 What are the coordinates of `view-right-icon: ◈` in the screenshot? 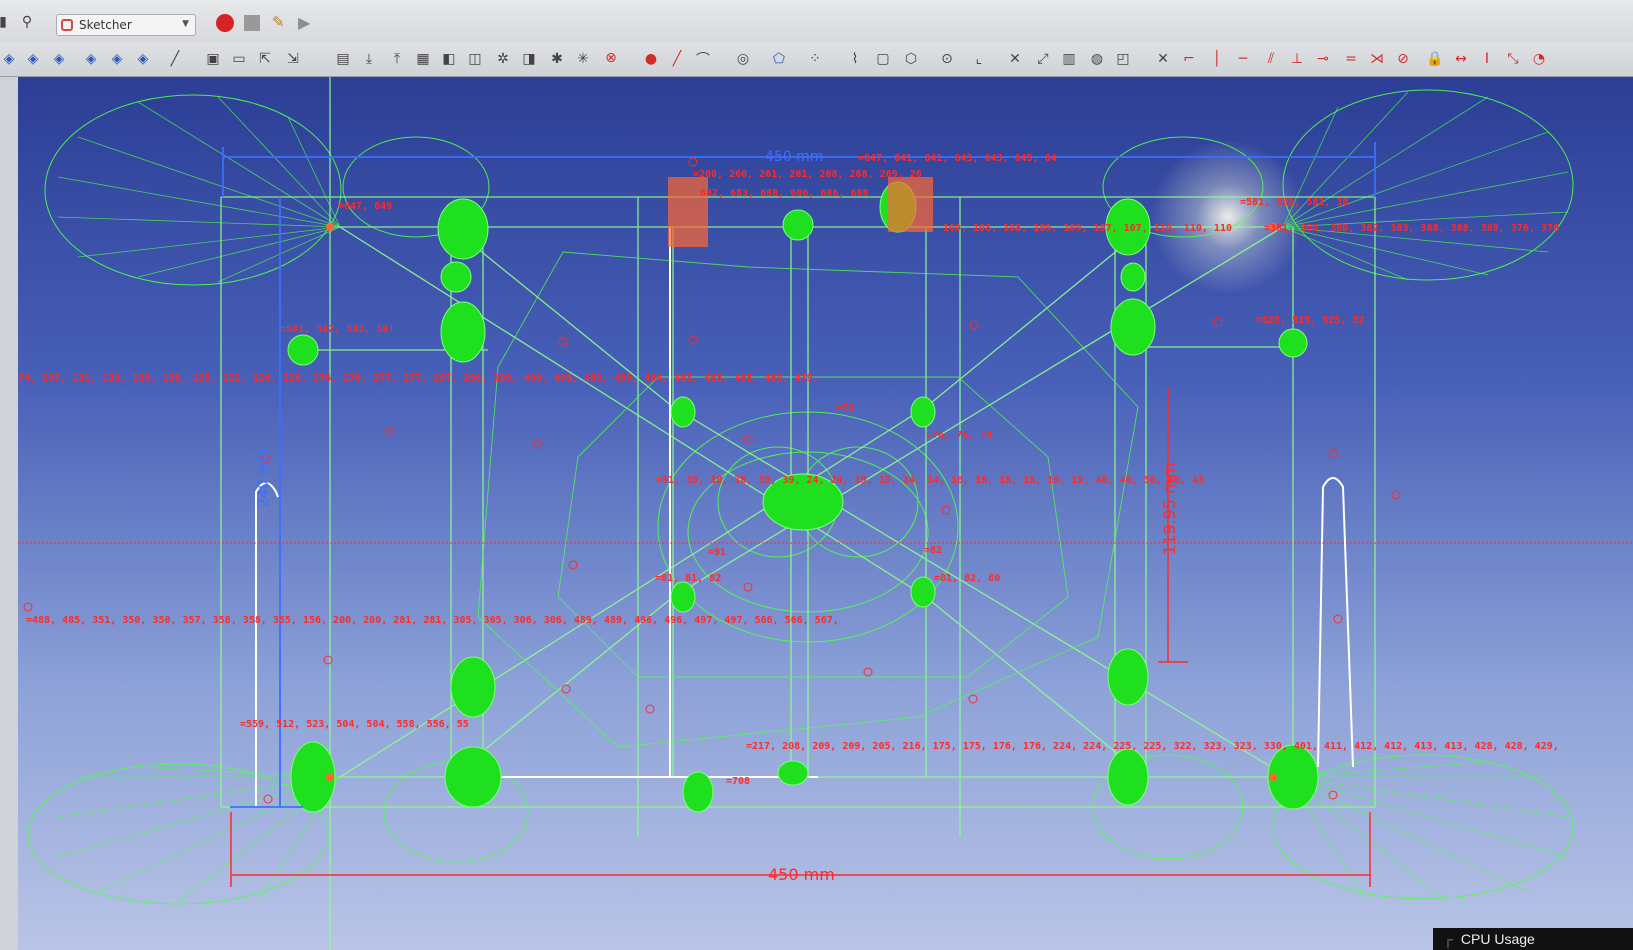 It's located at (117, 59).